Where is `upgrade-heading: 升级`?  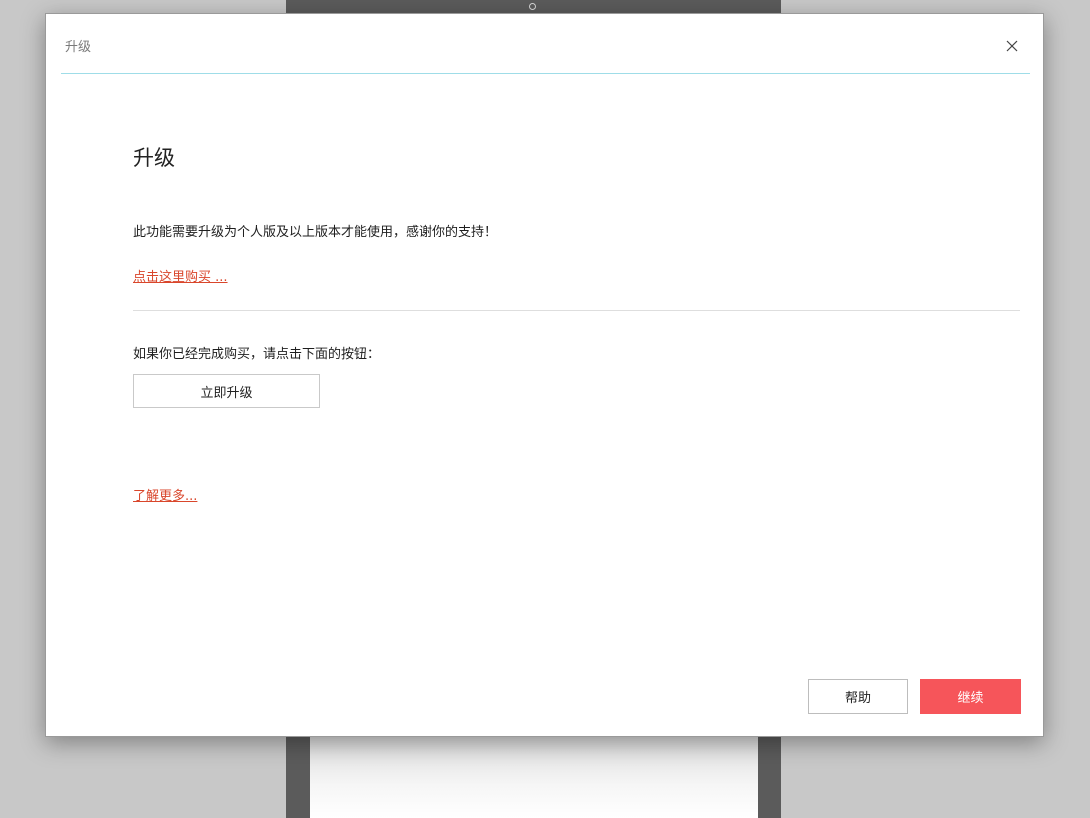 upgrade-heading: 升级 is located at coordinates (154, 158).